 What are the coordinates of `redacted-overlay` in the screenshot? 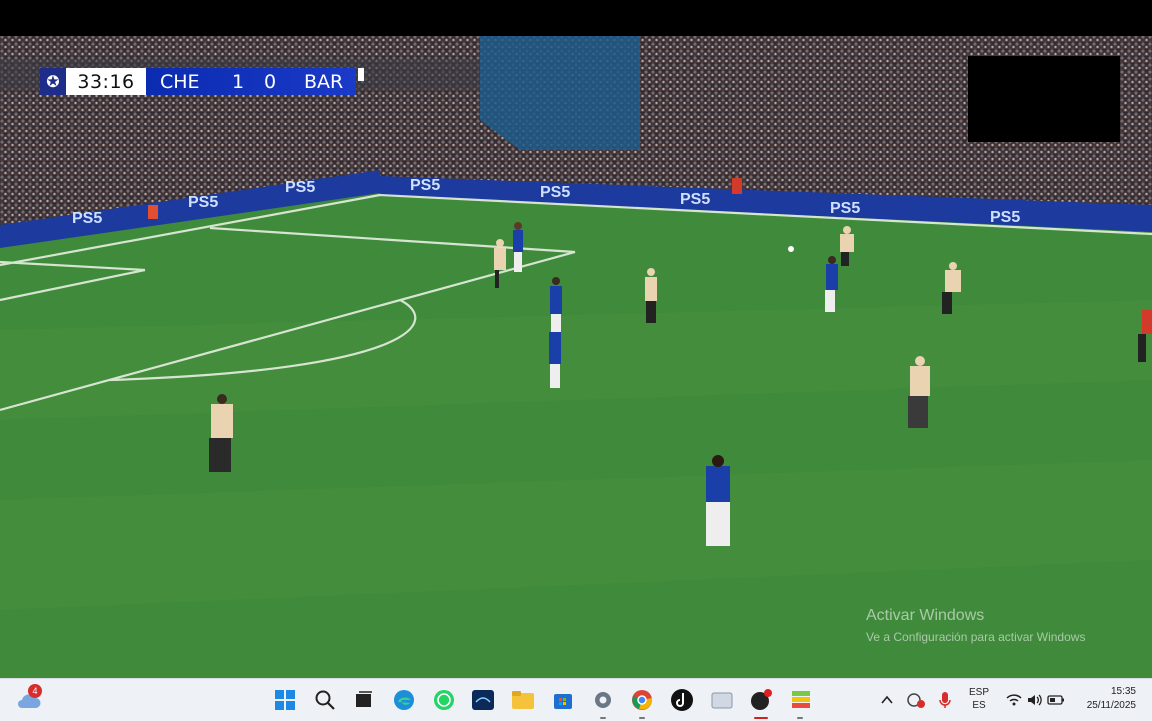 It's located at (1044, 99).